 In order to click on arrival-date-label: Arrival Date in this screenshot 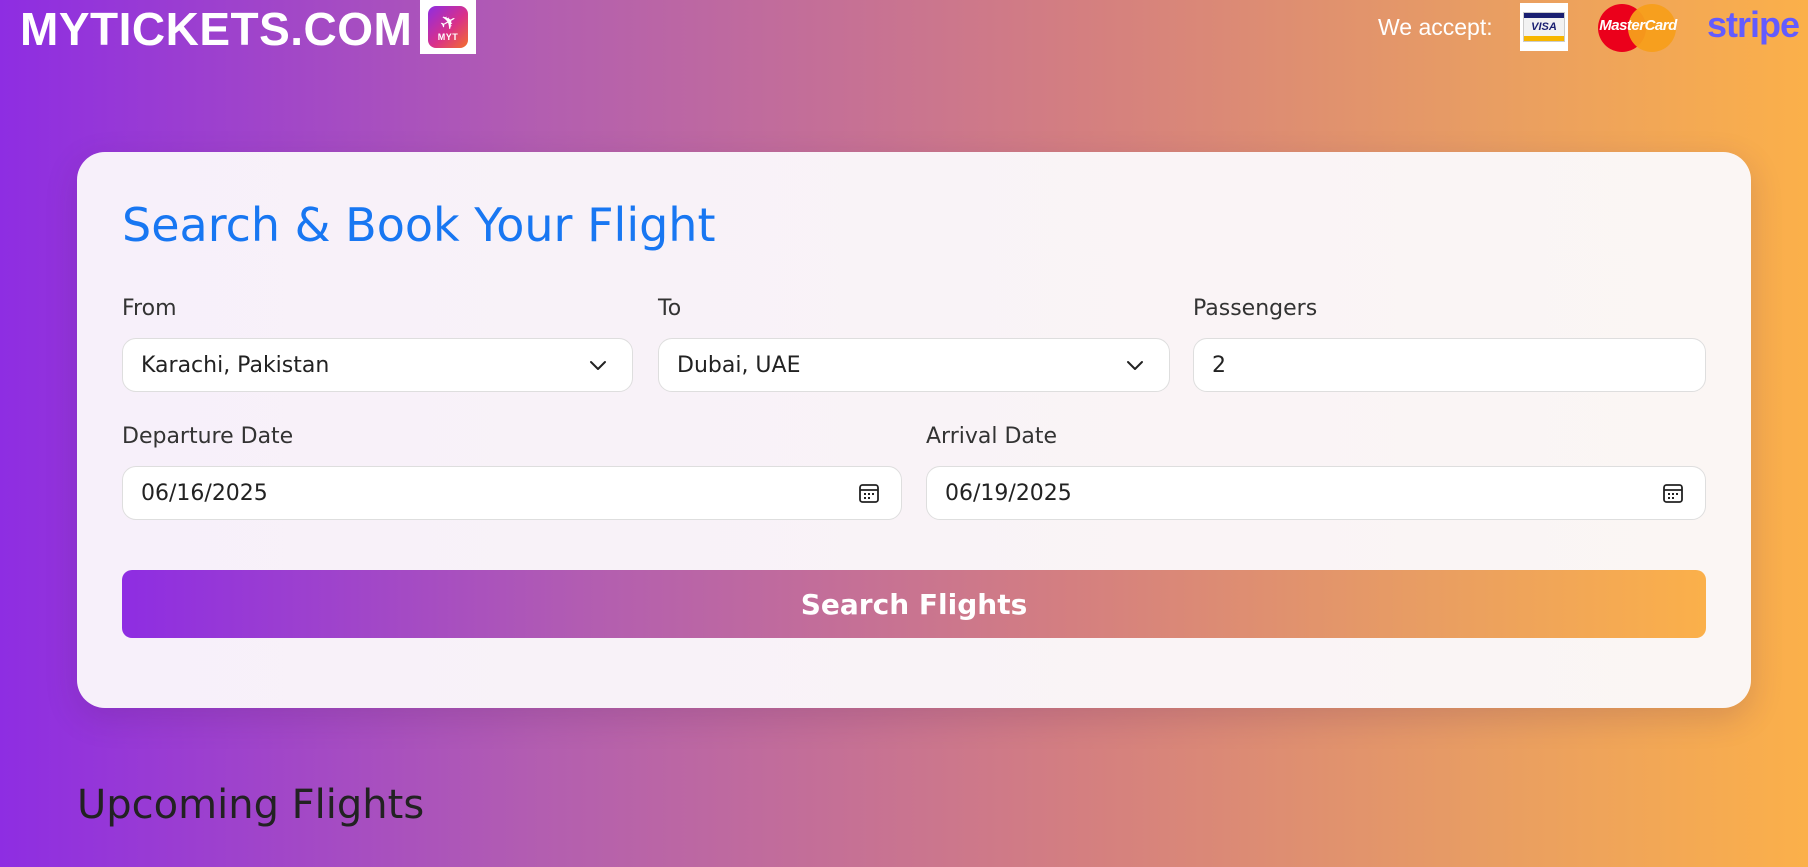, I will do `click(992, 436)`.